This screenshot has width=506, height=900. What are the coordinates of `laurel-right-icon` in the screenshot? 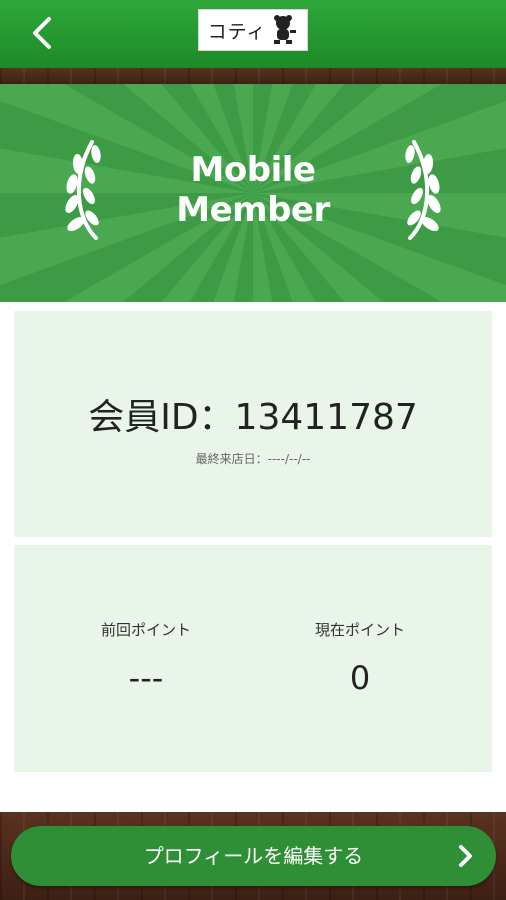 It's located at (423, 190).